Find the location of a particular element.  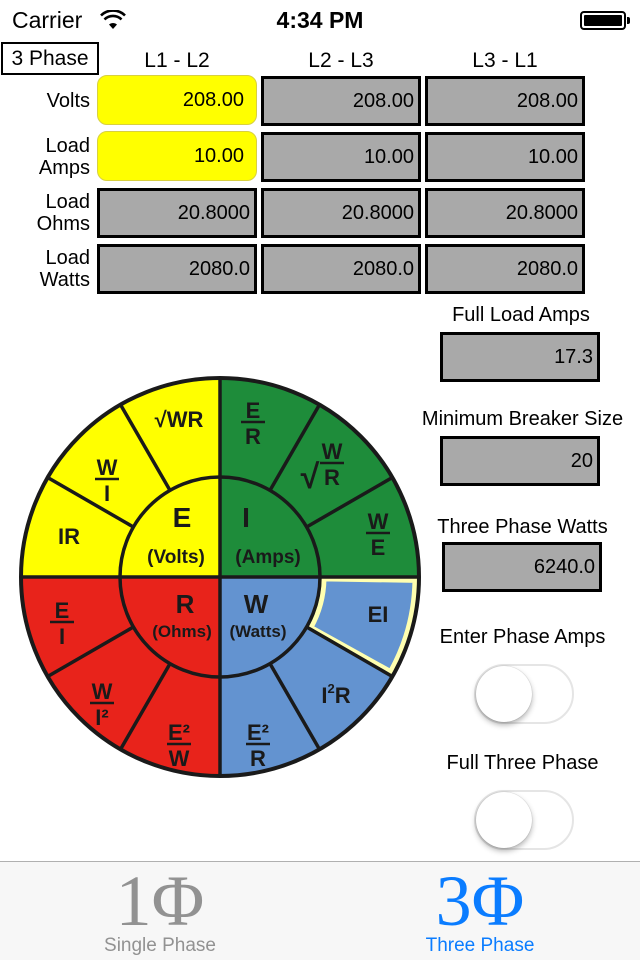

row-label-volts: Volts is located at coordinates (45, 101).